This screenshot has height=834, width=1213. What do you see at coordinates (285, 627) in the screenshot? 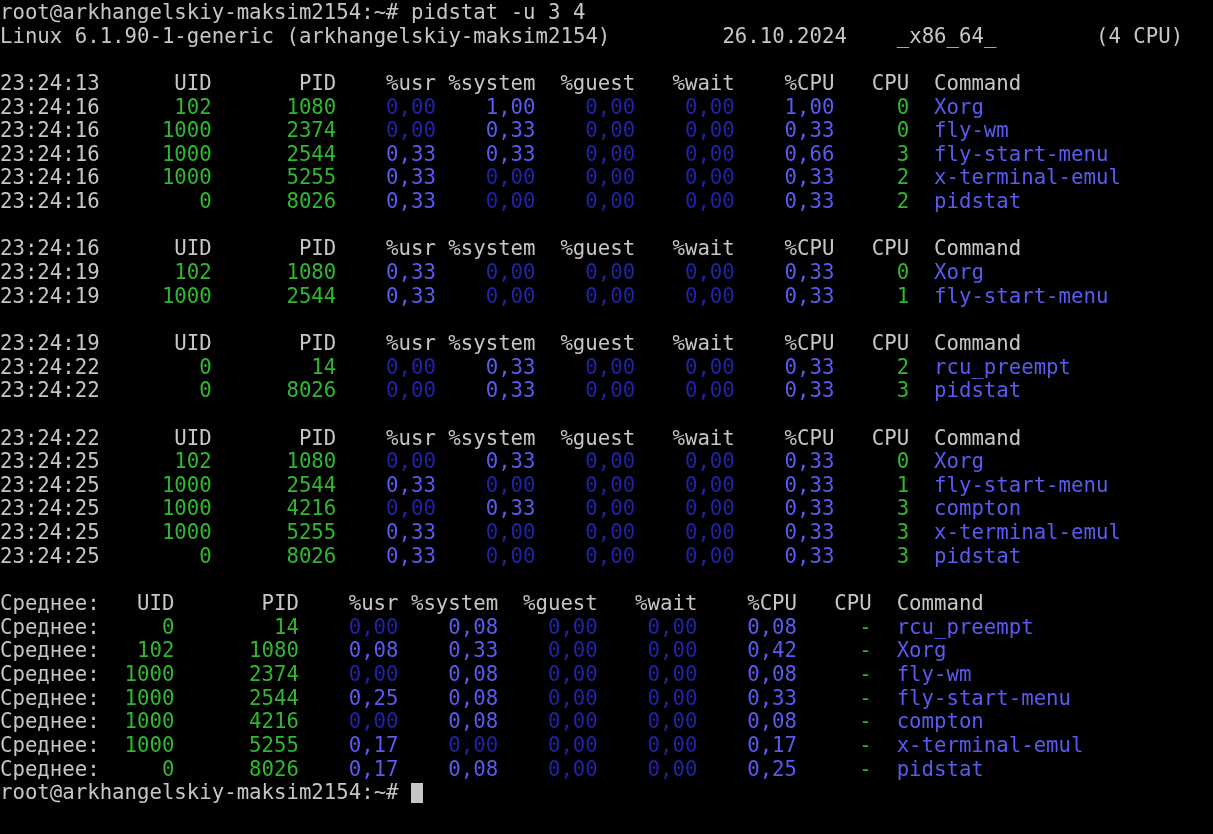
I see `table-cell-text: 14` at bounding box center [285, 627].